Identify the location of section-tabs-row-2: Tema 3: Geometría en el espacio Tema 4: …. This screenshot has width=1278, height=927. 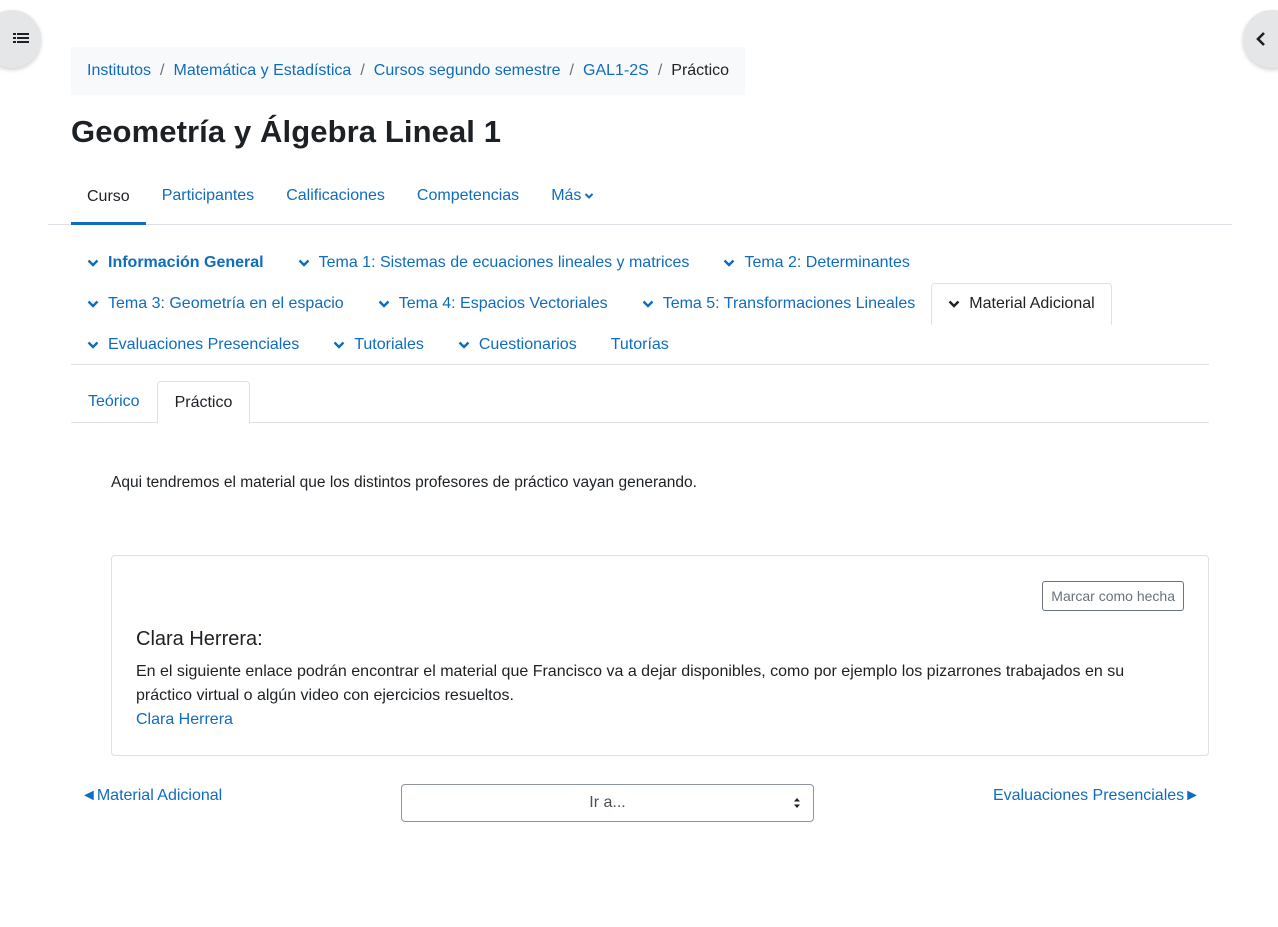
(591, 303).